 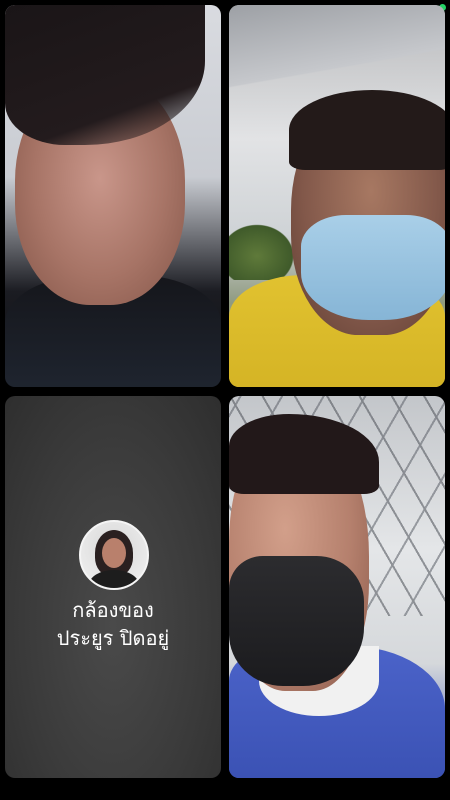 I want to click on participant-2-hair, so click(x=367, y=130).